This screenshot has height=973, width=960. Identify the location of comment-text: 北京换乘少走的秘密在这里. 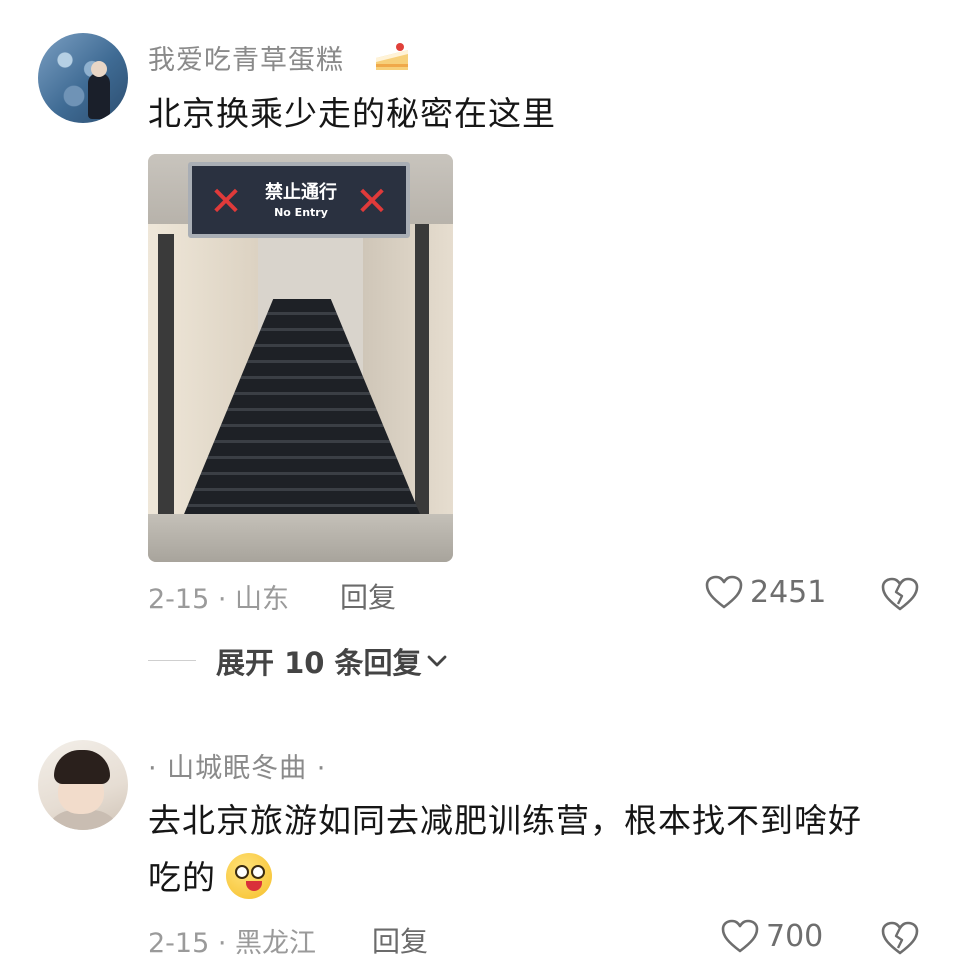
(352, 113).